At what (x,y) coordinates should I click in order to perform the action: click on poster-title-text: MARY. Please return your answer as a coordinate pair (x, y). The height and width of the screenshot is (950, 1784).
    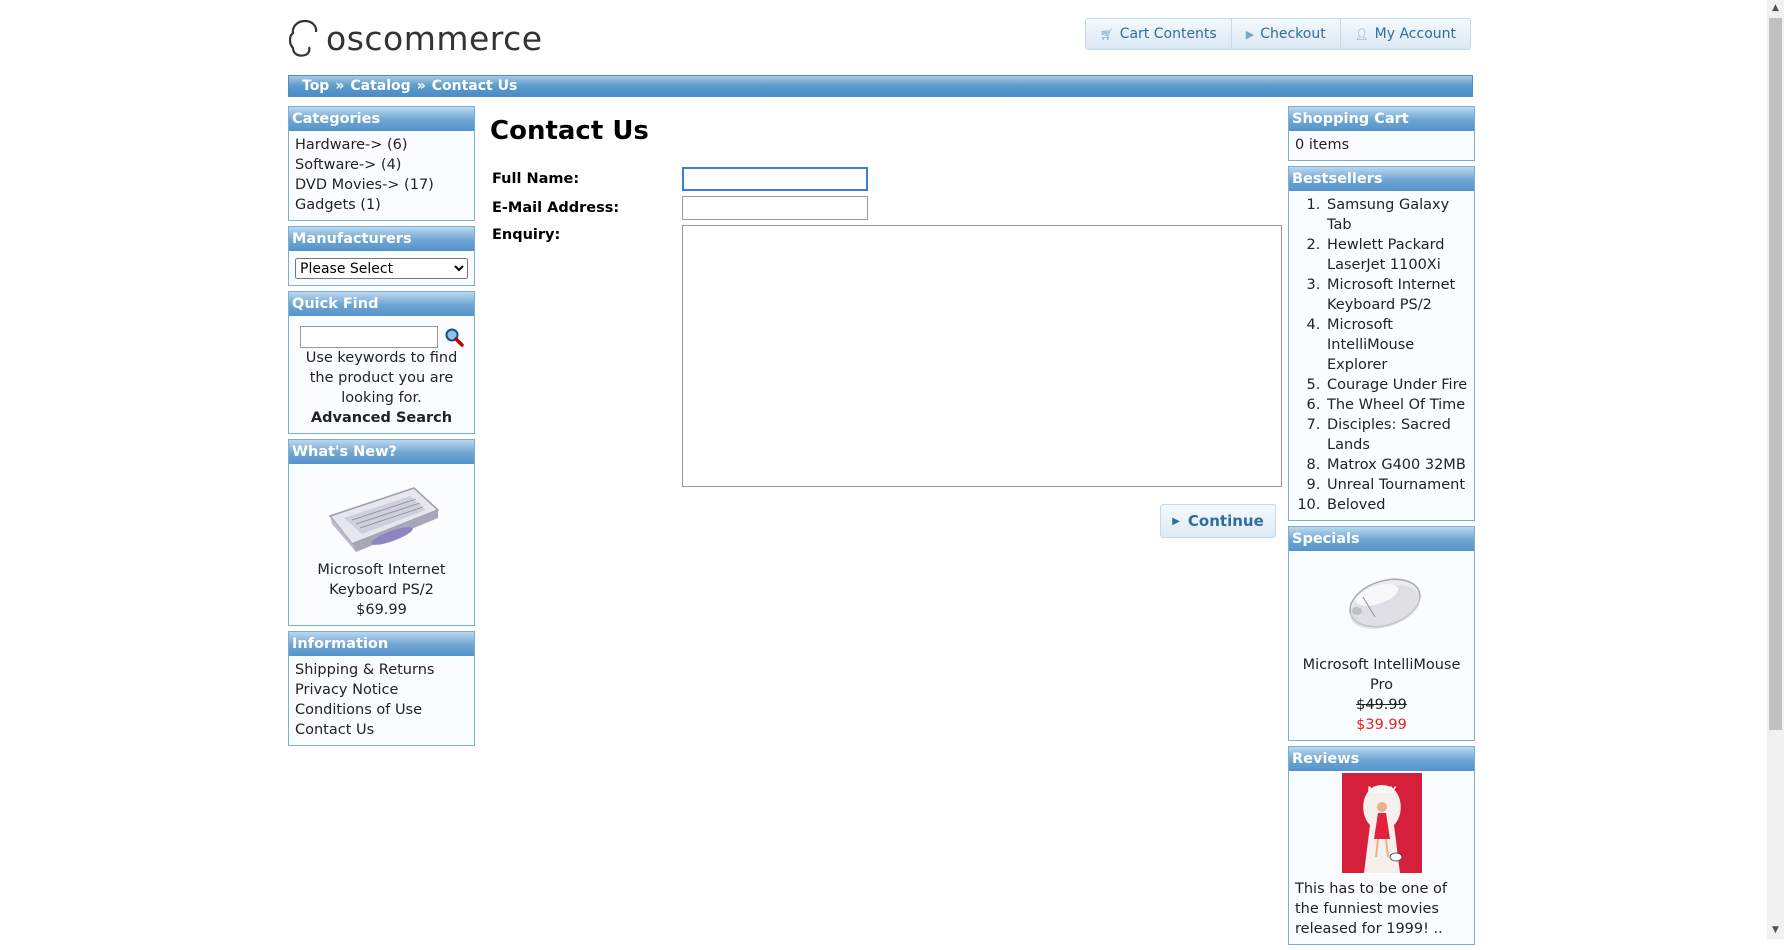
    Looking at the image, I should click on (1381, 791).